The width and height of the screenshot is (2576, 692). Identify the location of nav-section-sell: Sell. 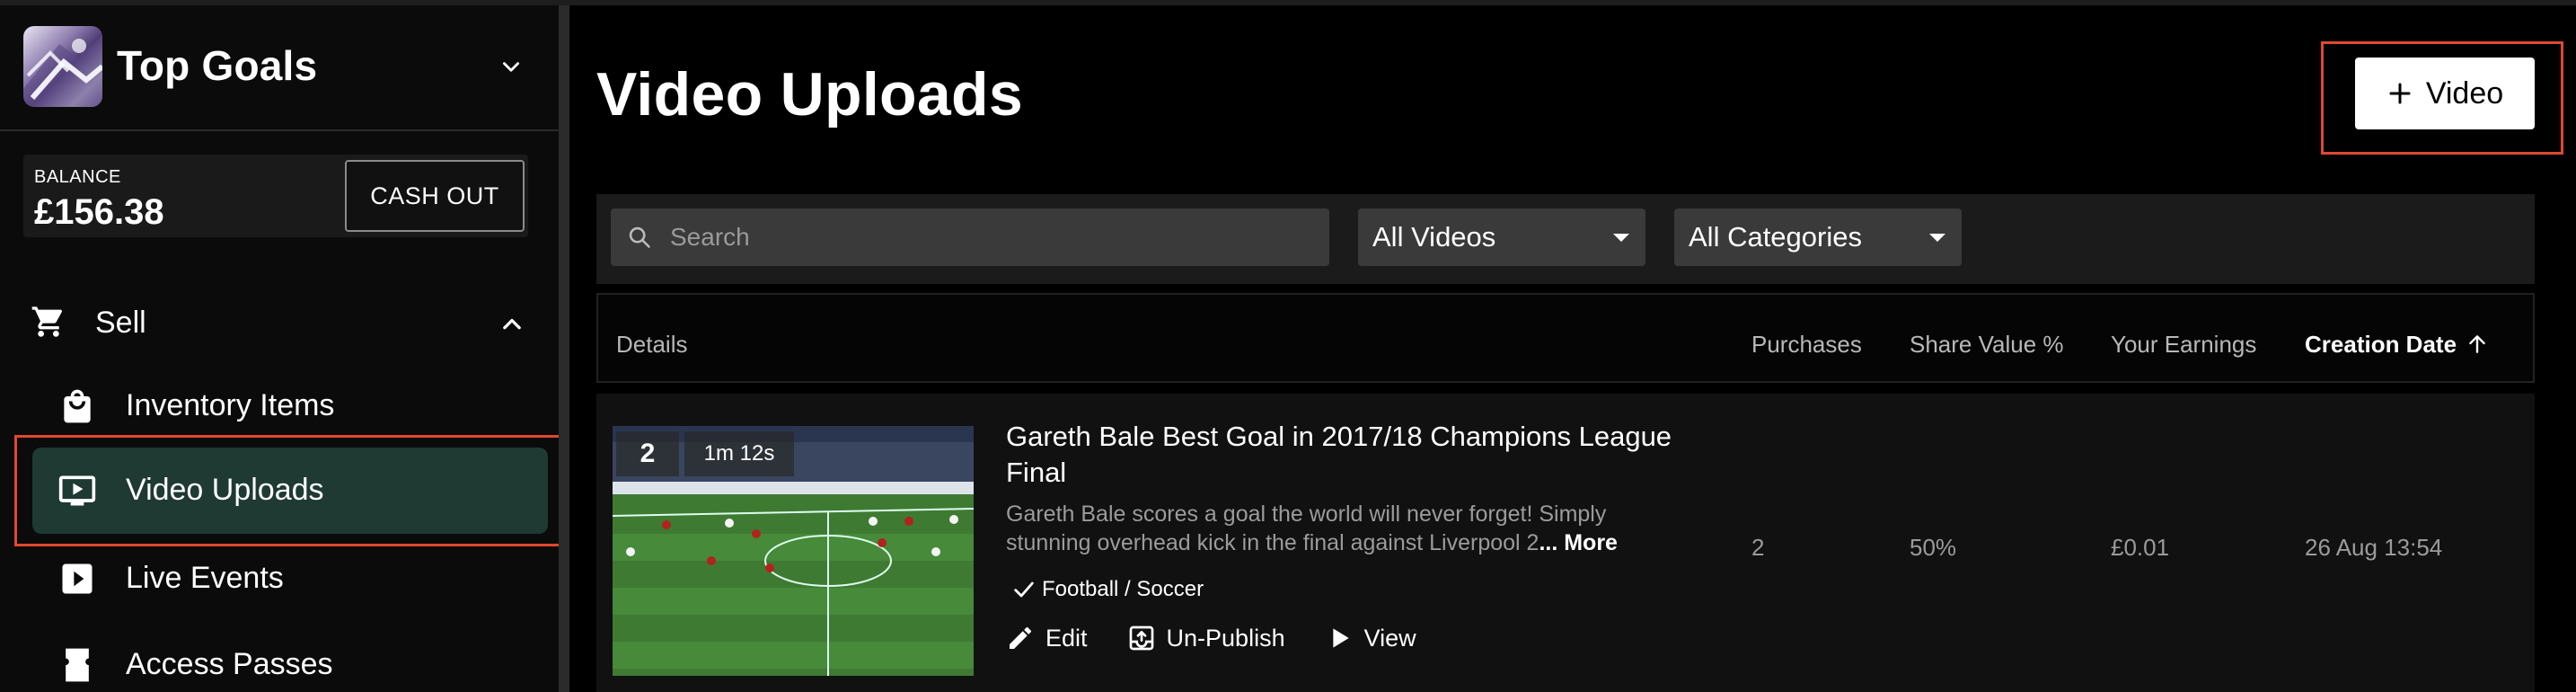
(279, 323).